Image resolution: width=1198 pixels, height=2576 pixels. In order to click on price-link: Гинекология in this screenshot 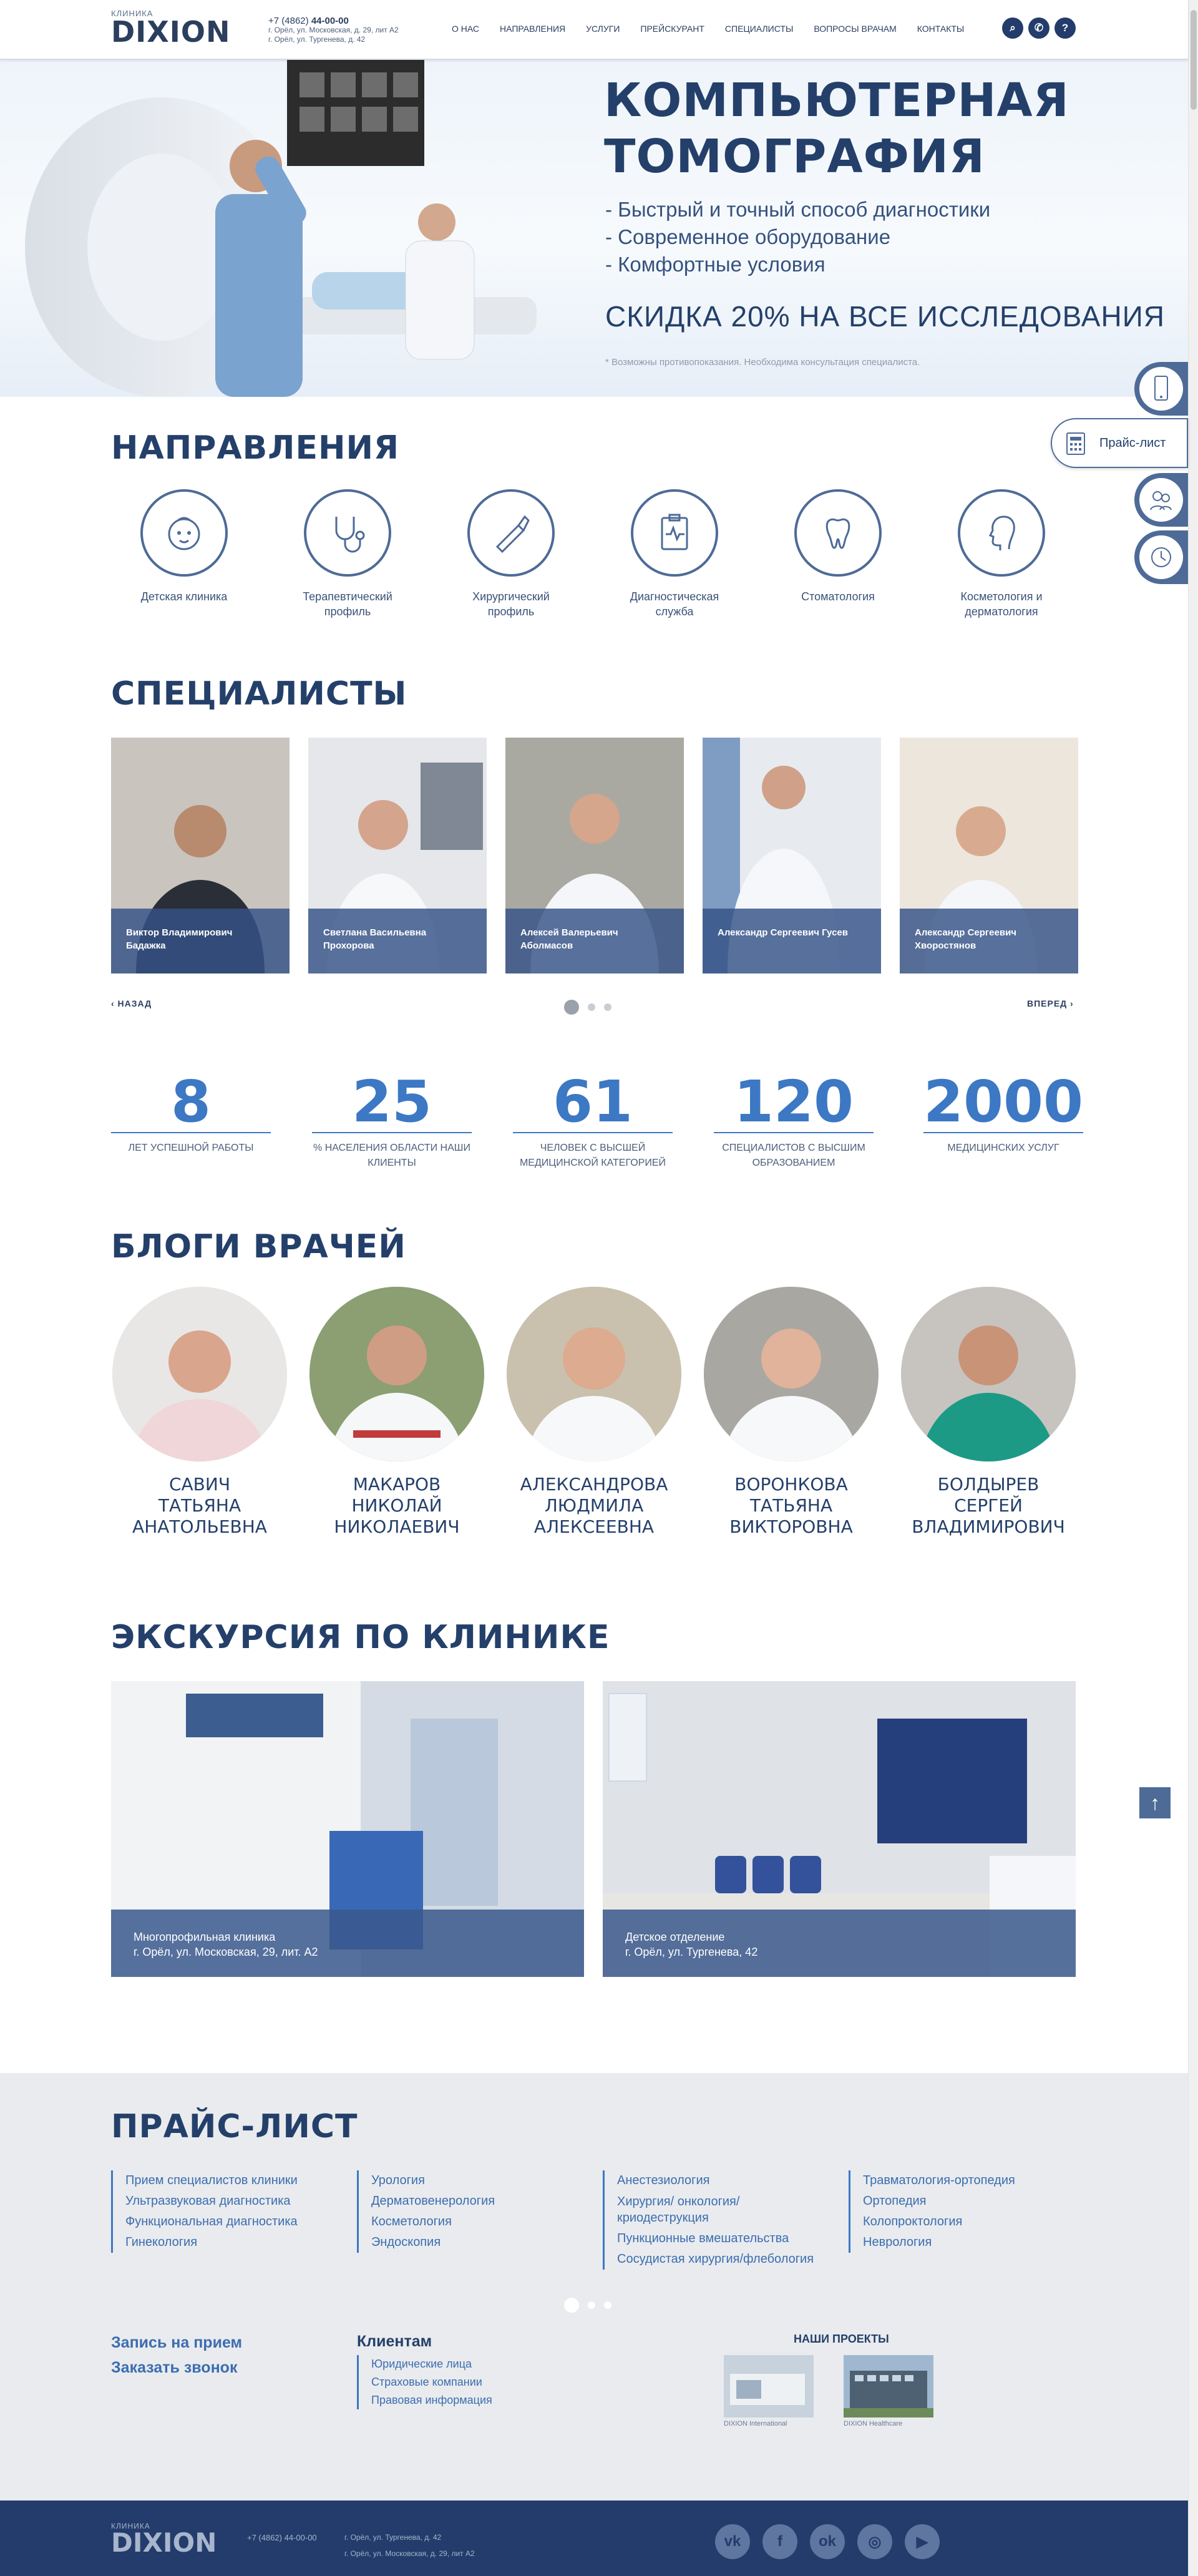, I will do `click(211, 2242)`.